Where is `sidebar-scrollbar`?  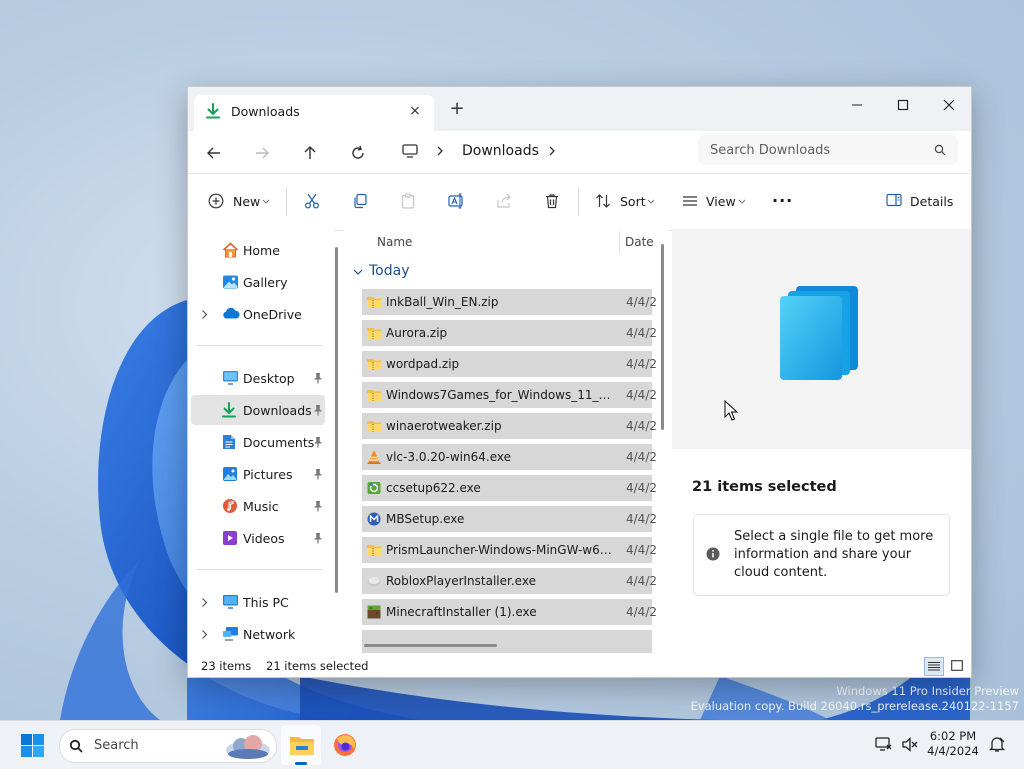 sidebar-scrollbar is located at coordinates (336, 420).